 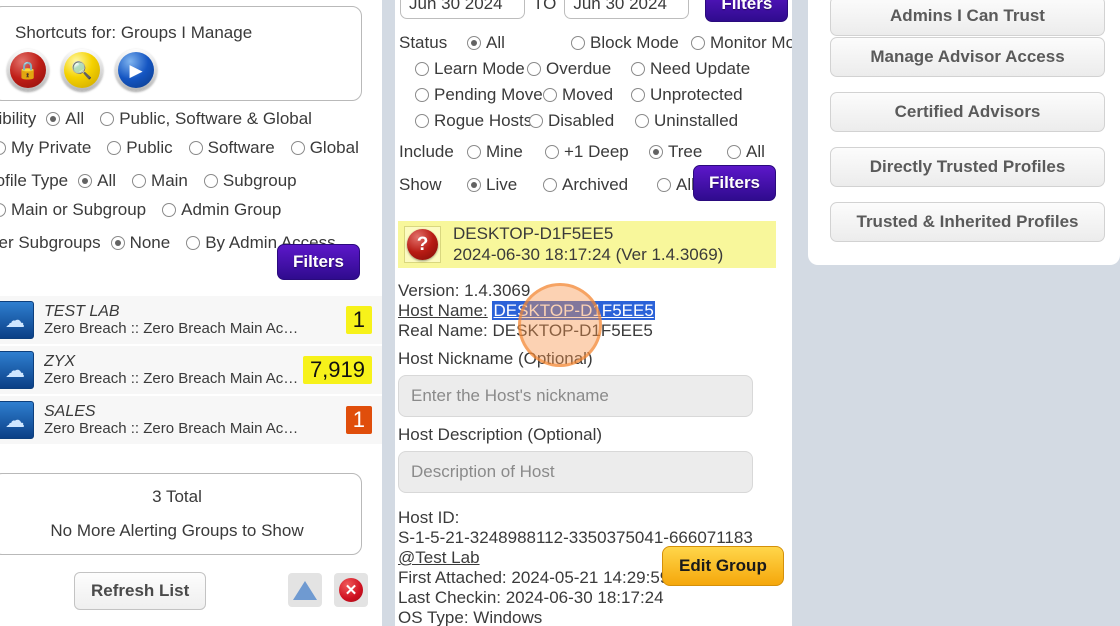 I want to click on trusted-inherited-profiles-button: Trusted & Inherited Profiles, so click(x=967, y=222).